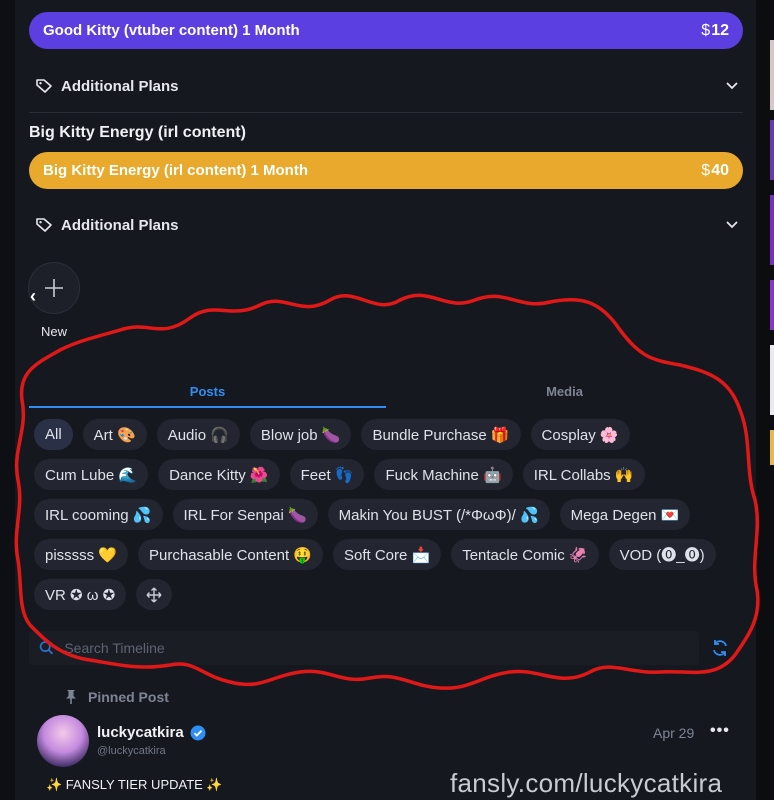  I want to click on post-text: ✨ FANSLY TIER UPDATE ✨, so click(134, 784).